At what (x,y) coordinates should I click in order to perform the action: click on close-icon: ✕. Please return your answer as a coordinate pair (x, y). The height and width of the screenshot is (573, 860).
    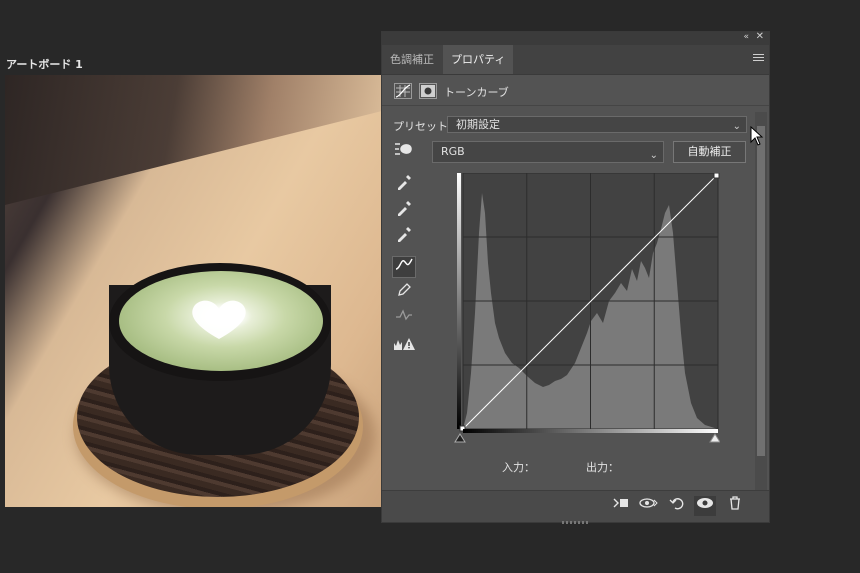
    Looking at the image, I should click on (760, 36).